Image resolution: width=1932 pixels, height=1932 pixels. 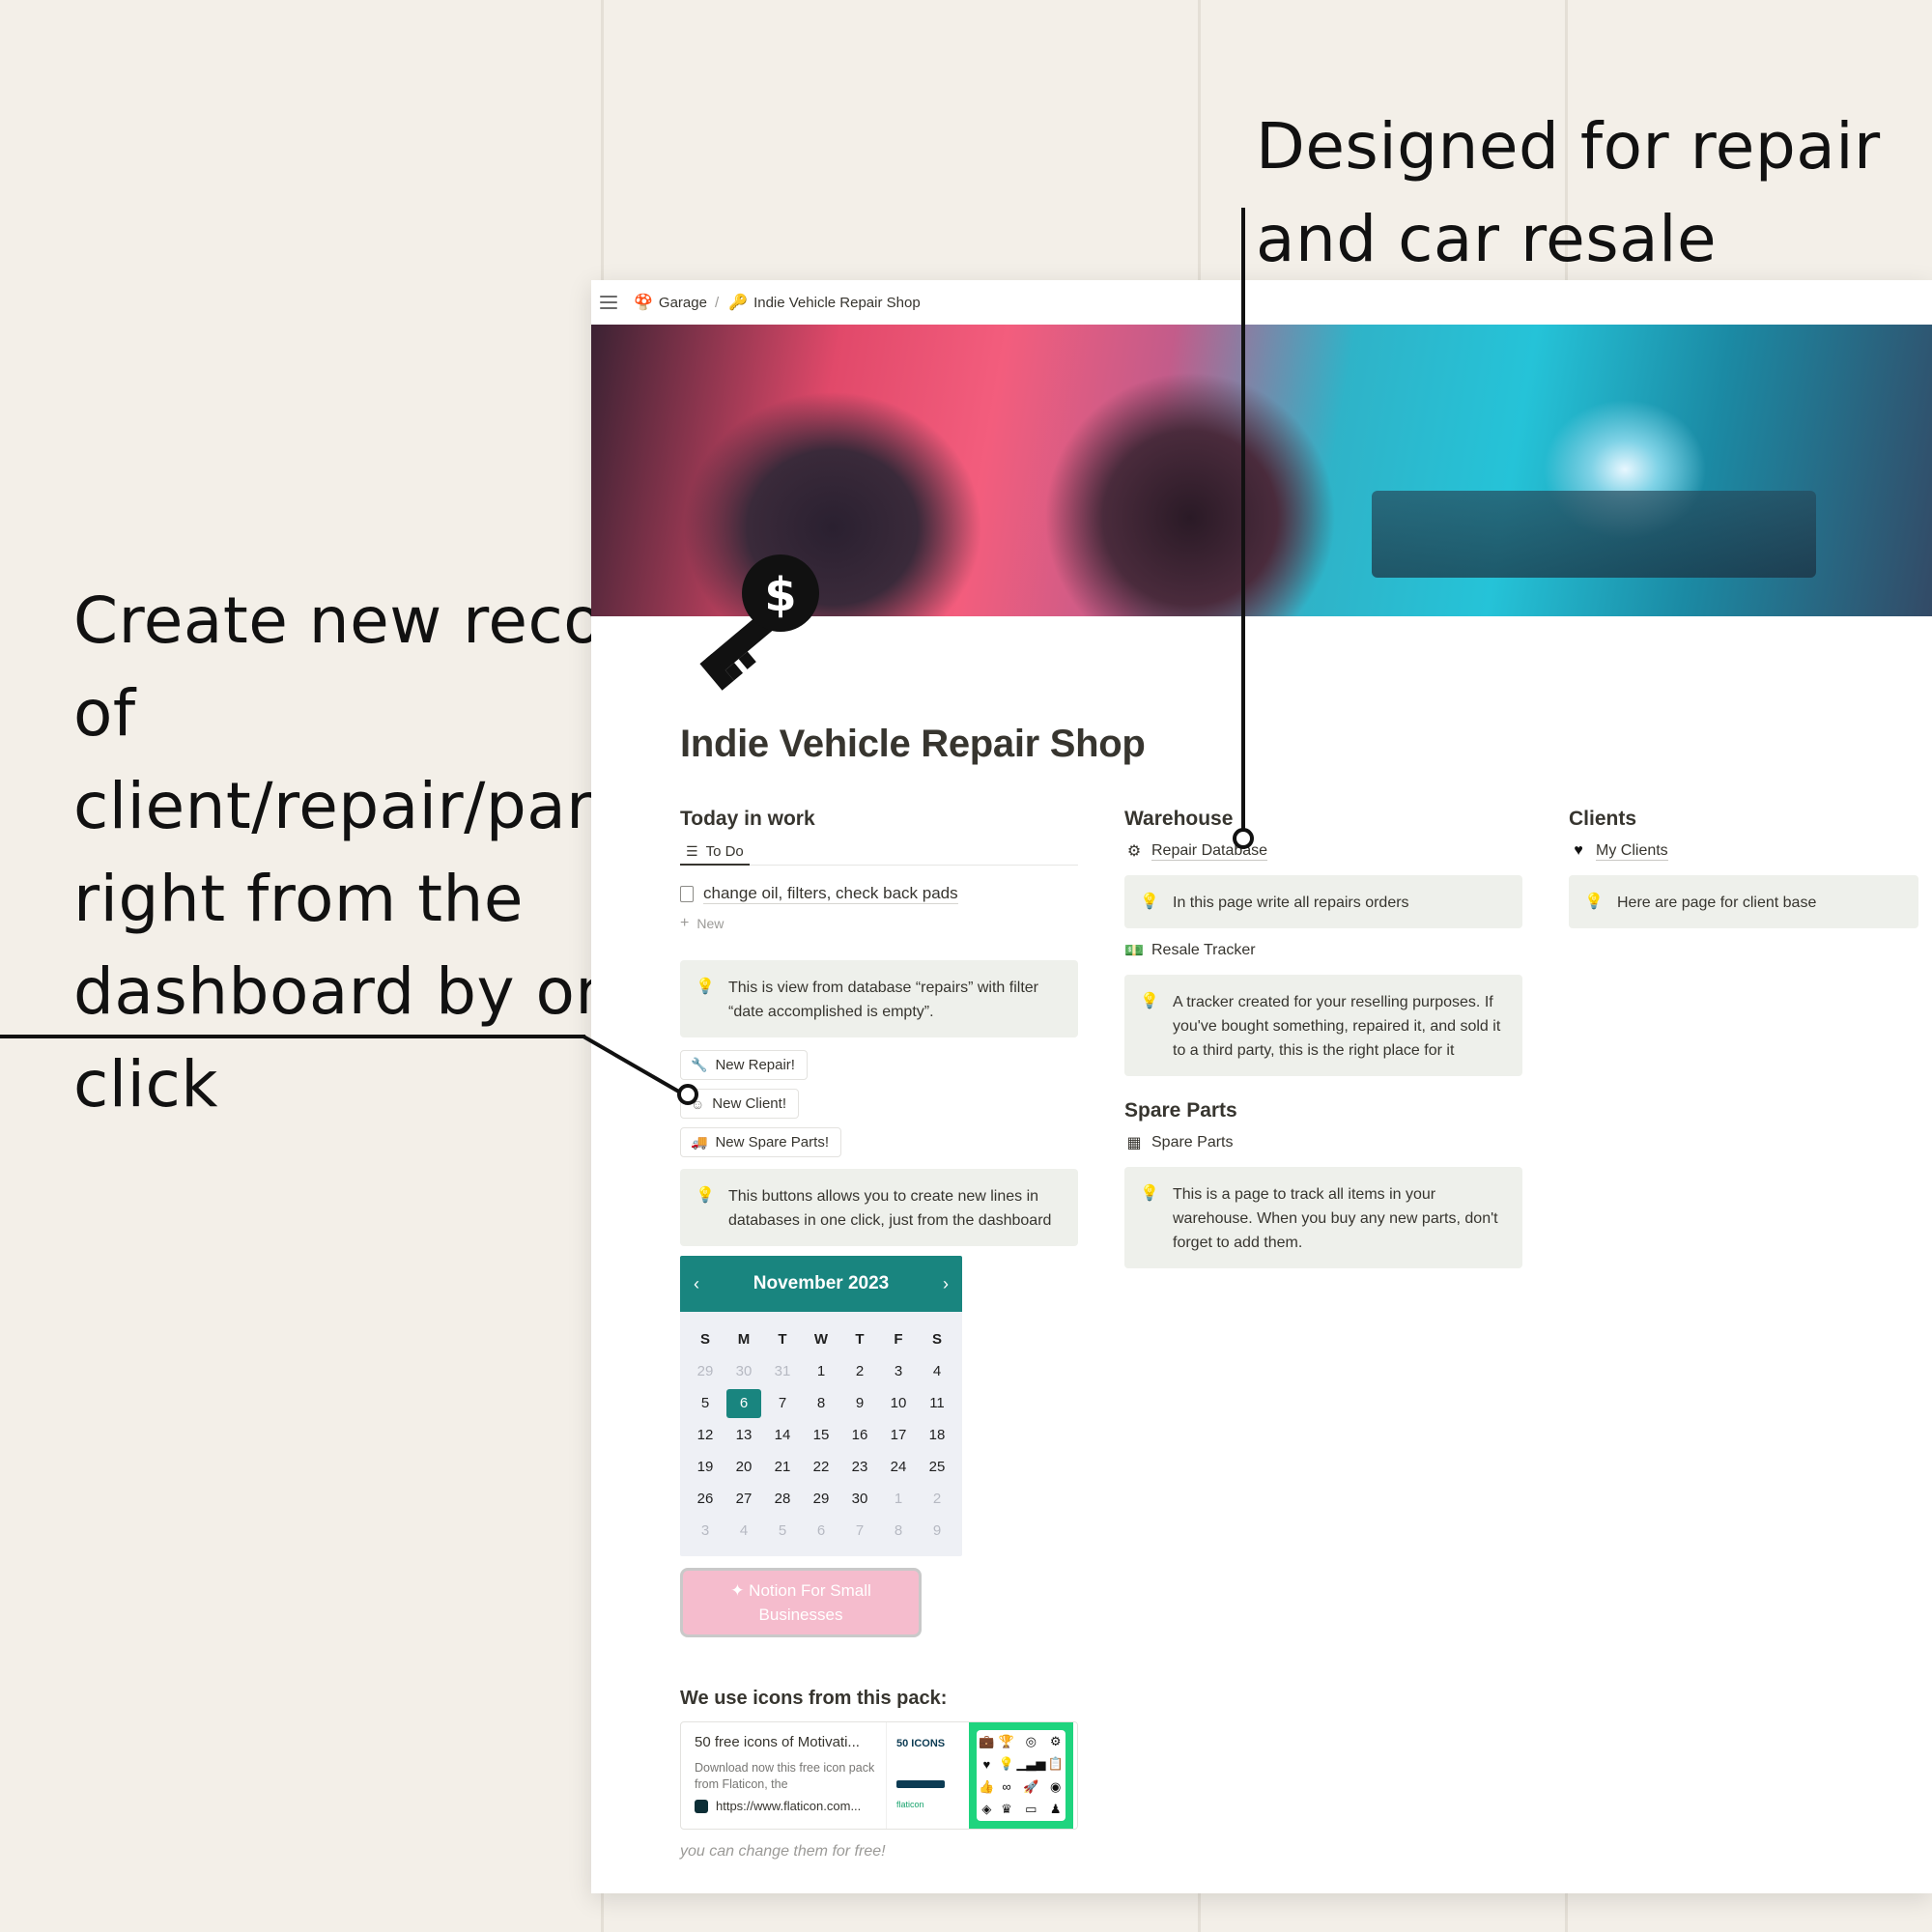 I want to click on thumbnail-icon-grid: 💼 🏆 ◎ ⚙ ♥ 💡 ▁▃▅ 📋 👍 ∞ 🚀 ◉ ◈ ♛ ▭ ♟, so click(x=1021, y=1775).